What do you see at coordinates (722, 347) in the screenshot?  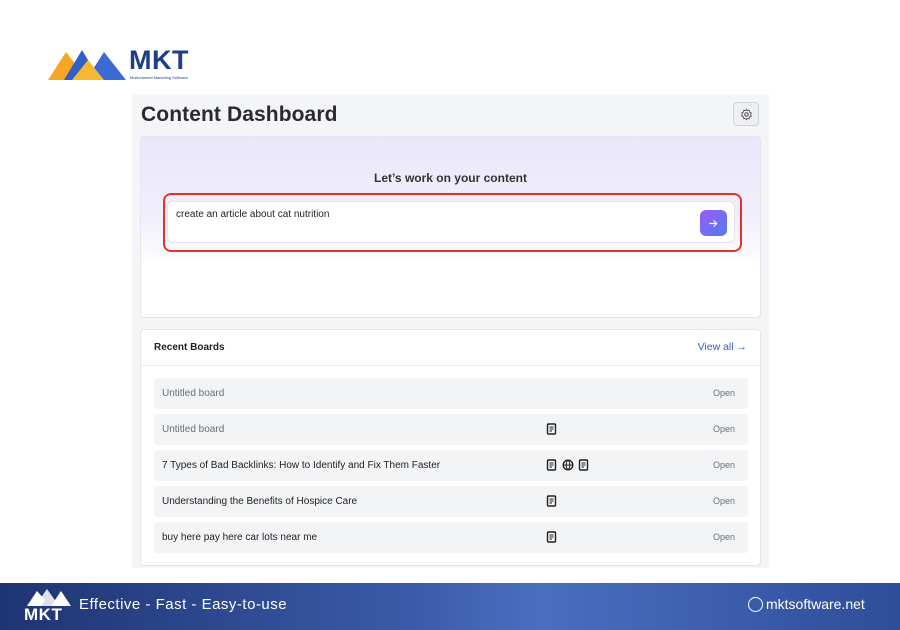 I see `view-all-link: View all →` at bounding box center [722, 347].